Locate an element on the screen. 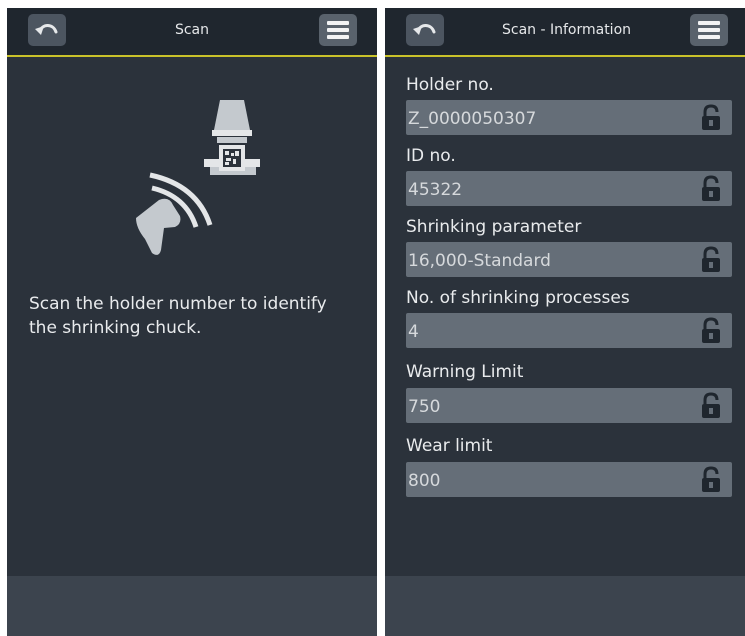 The height and width of the screenshot is (636, 745). holder-no-field: Z_0000050307 is located at coordinates (569, 117).